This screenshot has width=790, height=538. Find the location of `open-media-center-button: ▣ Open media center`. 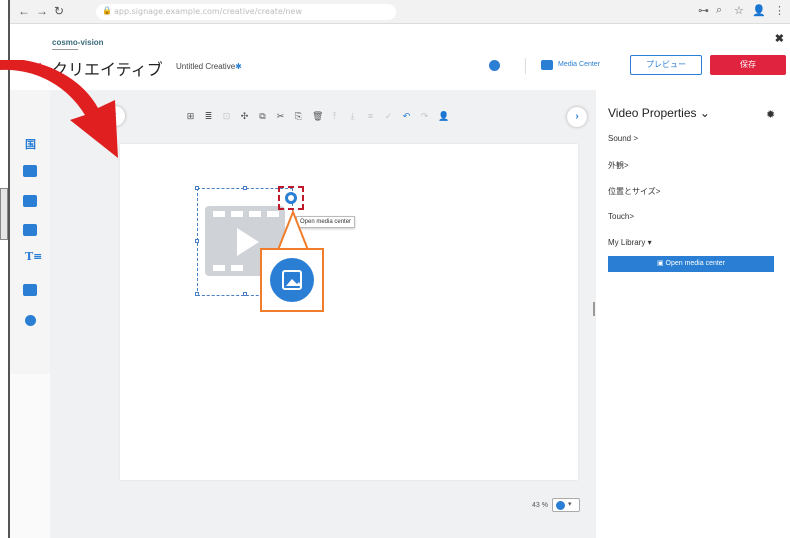

open-media-center-button: ▣ Open media center is located at coordinates (691, 264).